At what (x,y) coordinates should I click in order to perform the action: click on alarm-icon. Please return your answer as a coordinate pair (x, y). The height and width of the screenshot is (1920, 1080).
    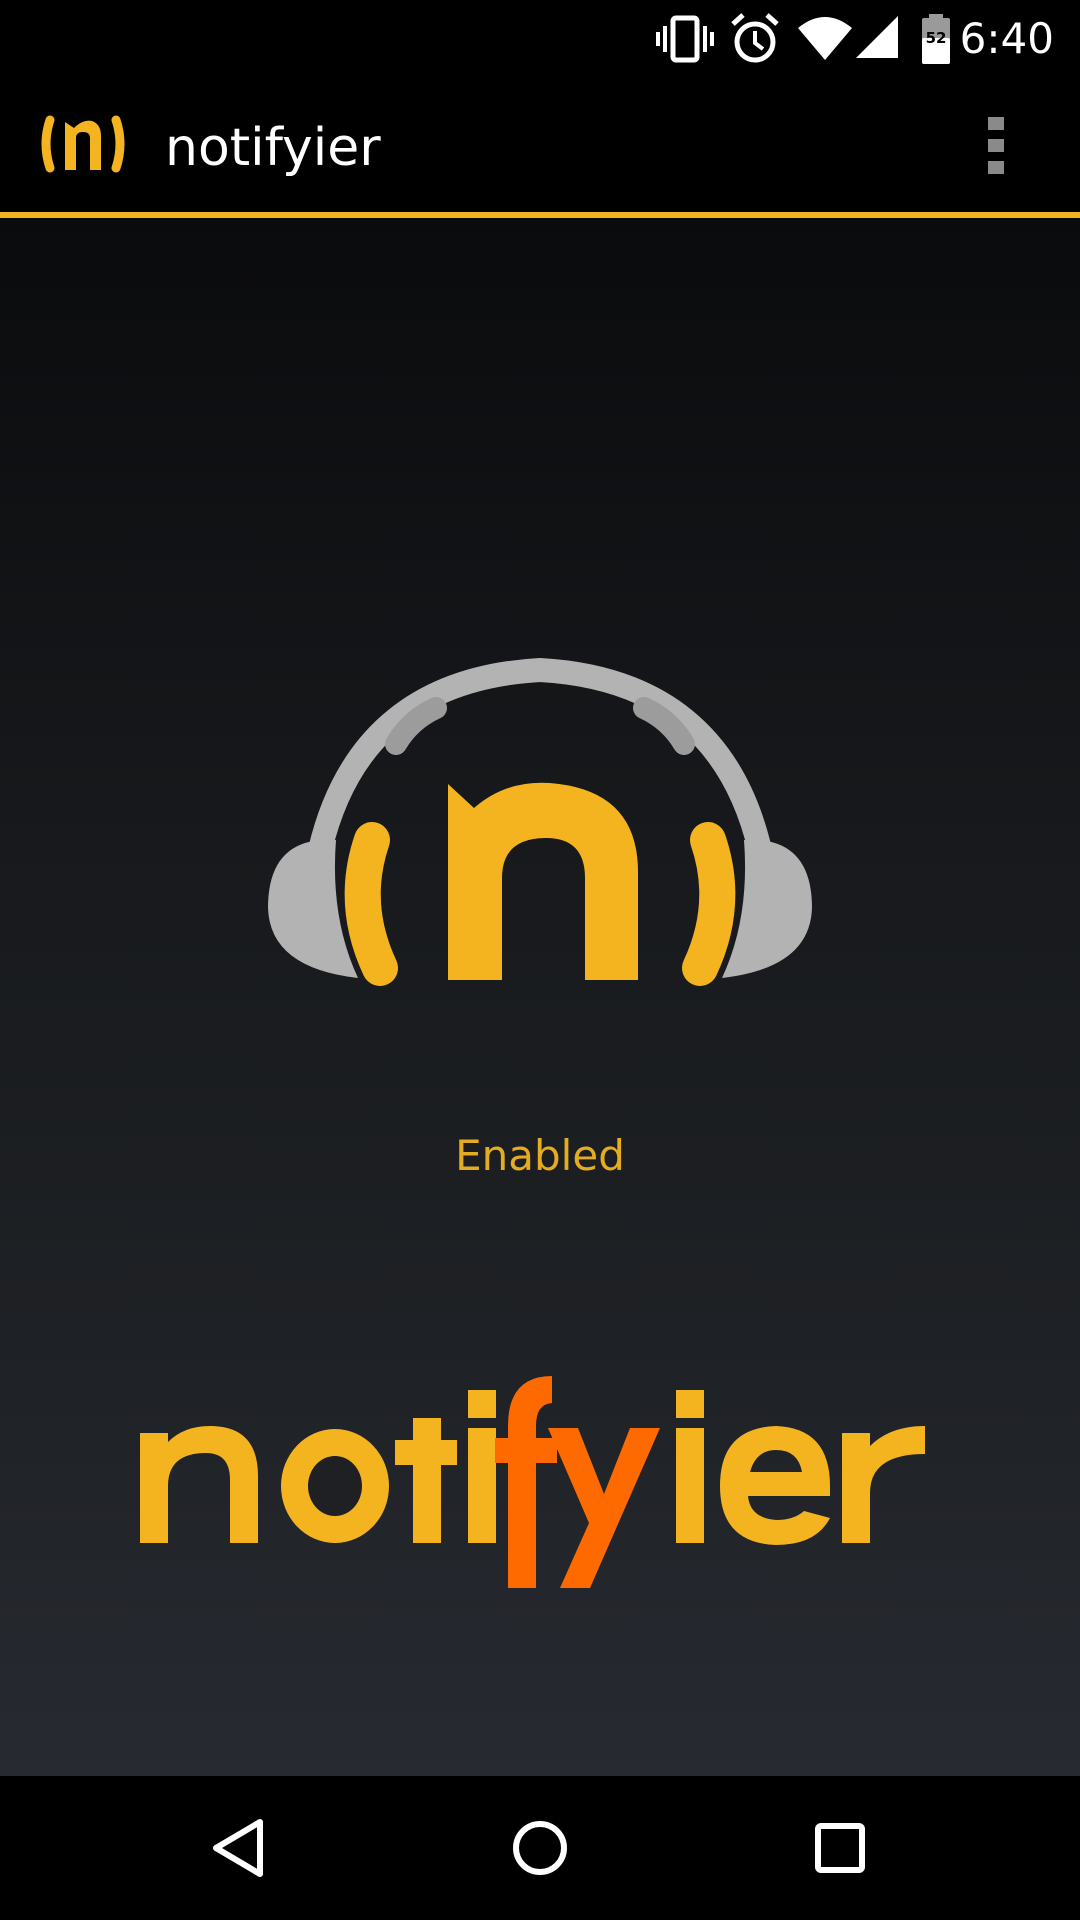
    Looking at the image, I should click on (755, 38).